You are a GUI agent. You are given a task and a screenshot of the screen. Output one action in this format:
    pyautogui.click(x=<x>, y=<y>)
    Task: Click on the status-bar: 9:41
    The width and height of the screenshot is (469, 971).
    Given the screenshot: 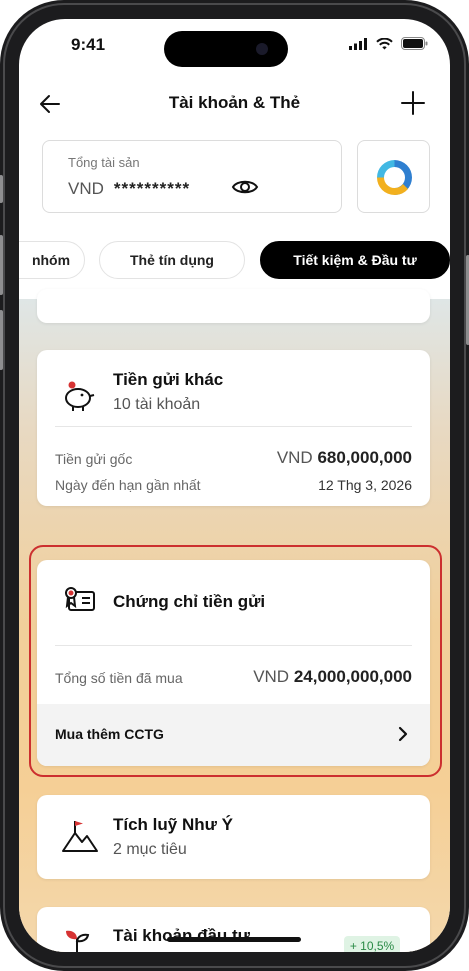 What is the action you would take?
    pyautogui.click(x=234, y=45)
    